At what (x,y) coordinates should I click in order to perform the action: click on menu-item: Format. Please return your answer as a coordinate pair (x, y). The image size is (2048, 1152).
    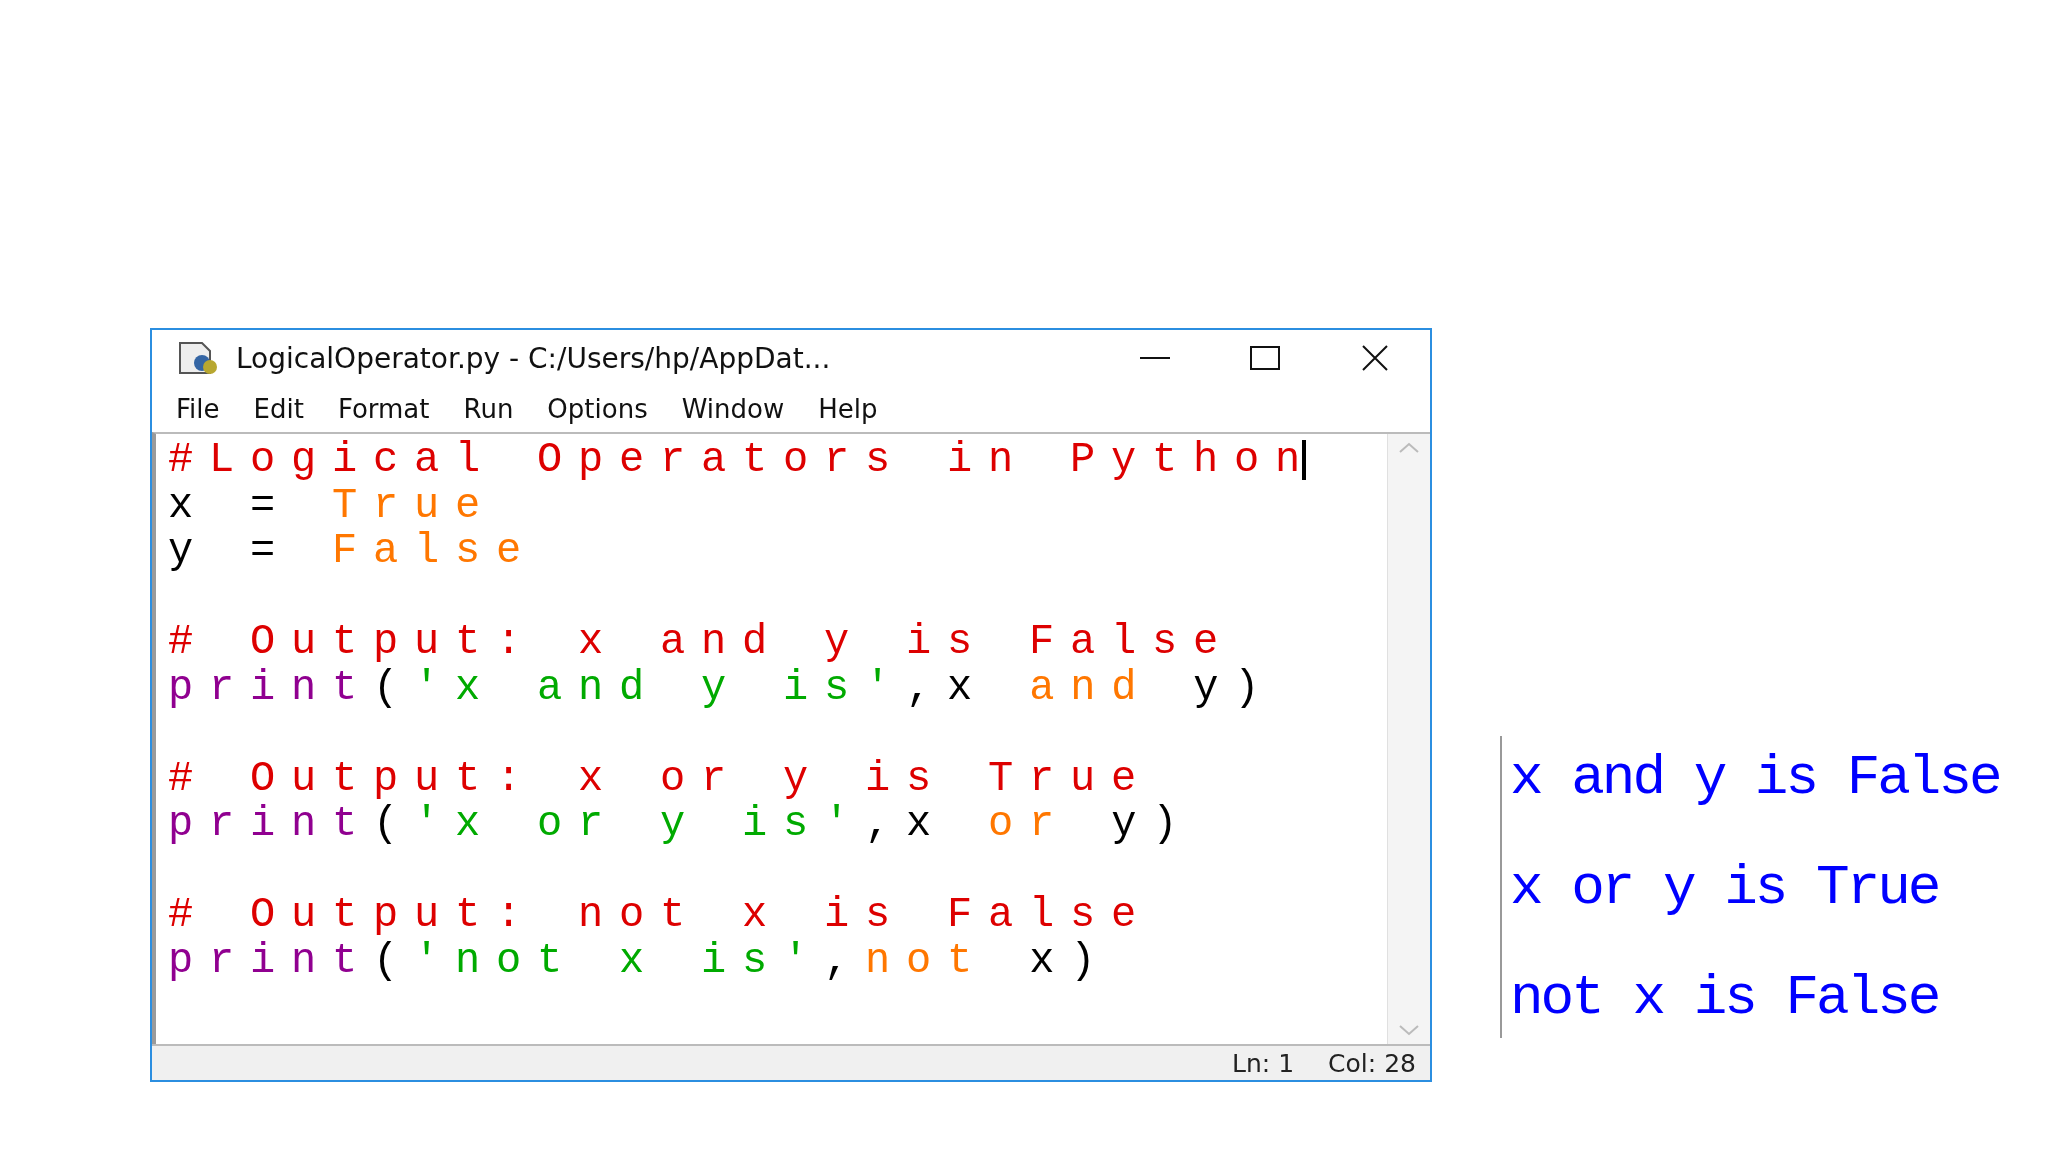
    Looking at the image, I should click on (383, 409).